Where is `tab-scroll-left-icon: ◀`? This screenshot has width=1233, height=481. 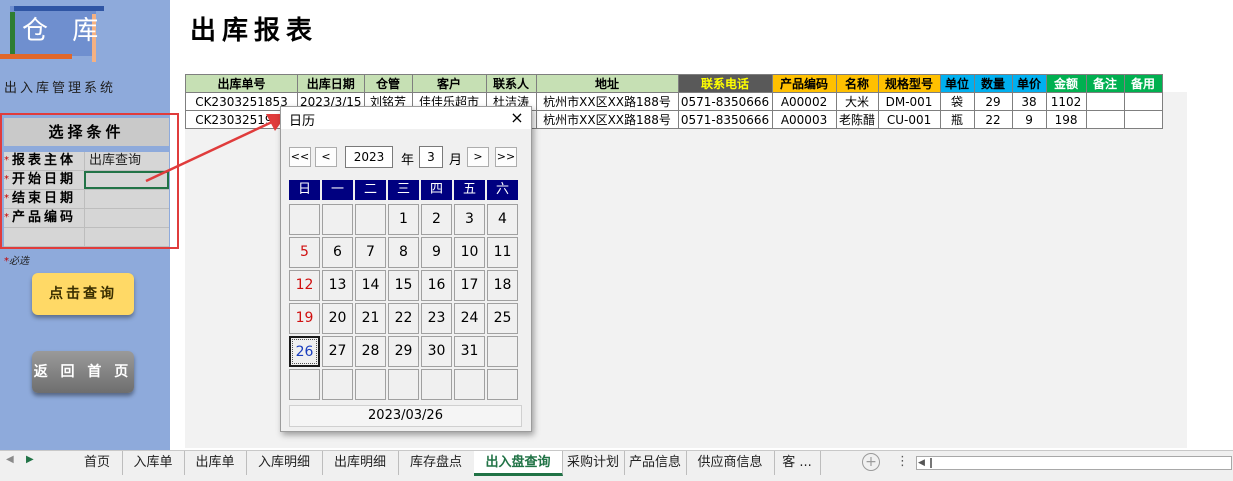 tab-scroll-left-icon: ◀ is located at coordinates (10, 459).